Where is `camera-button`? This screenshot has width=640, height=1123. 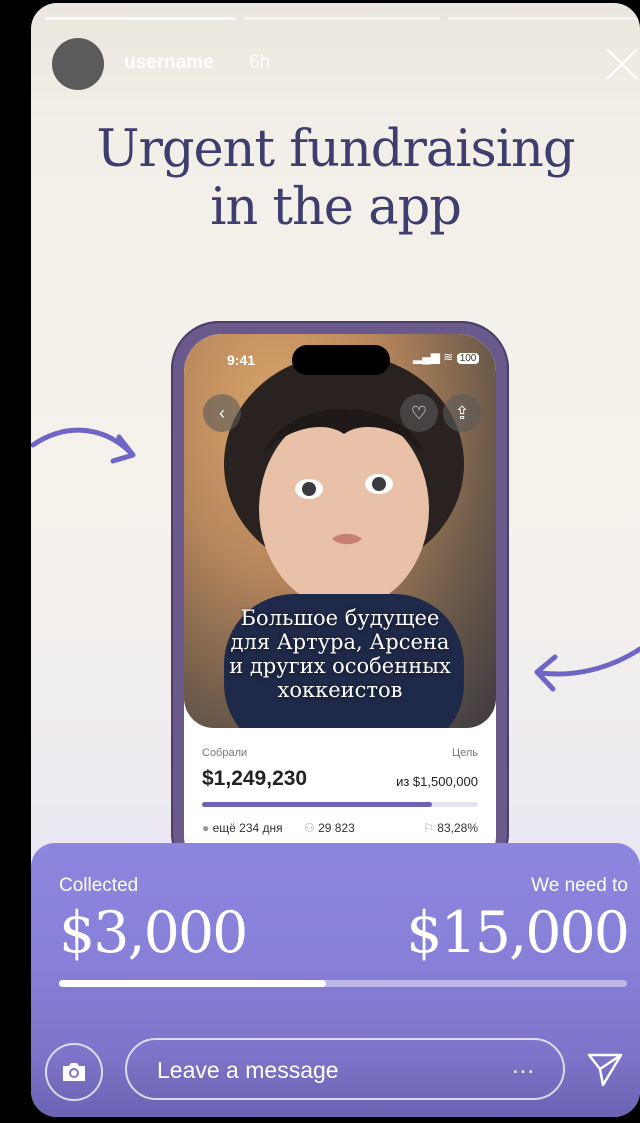 camera-button is located at coordinates (74, 1072).